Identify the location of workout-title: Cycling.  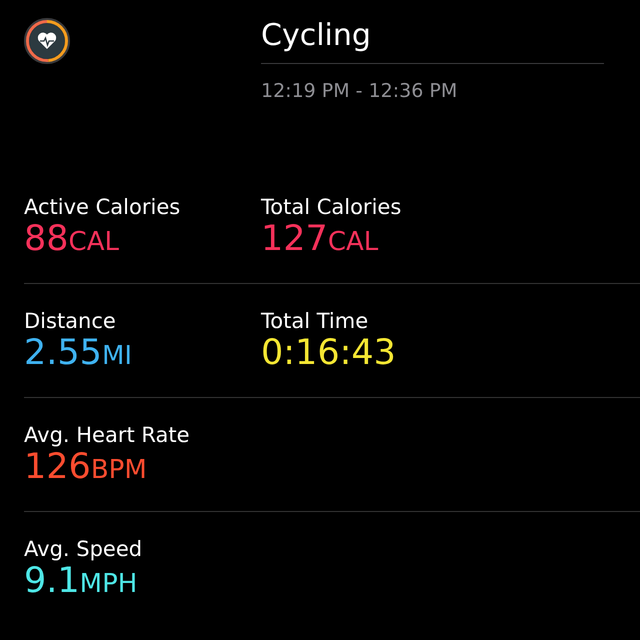
(432, 41).